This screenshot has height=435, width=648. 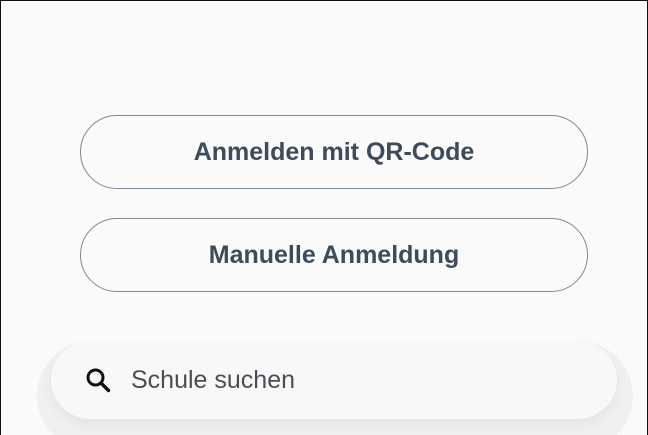 I want to click on manual-login-button-label: Manuelle Anmeldung, so click(x=334, y=254).